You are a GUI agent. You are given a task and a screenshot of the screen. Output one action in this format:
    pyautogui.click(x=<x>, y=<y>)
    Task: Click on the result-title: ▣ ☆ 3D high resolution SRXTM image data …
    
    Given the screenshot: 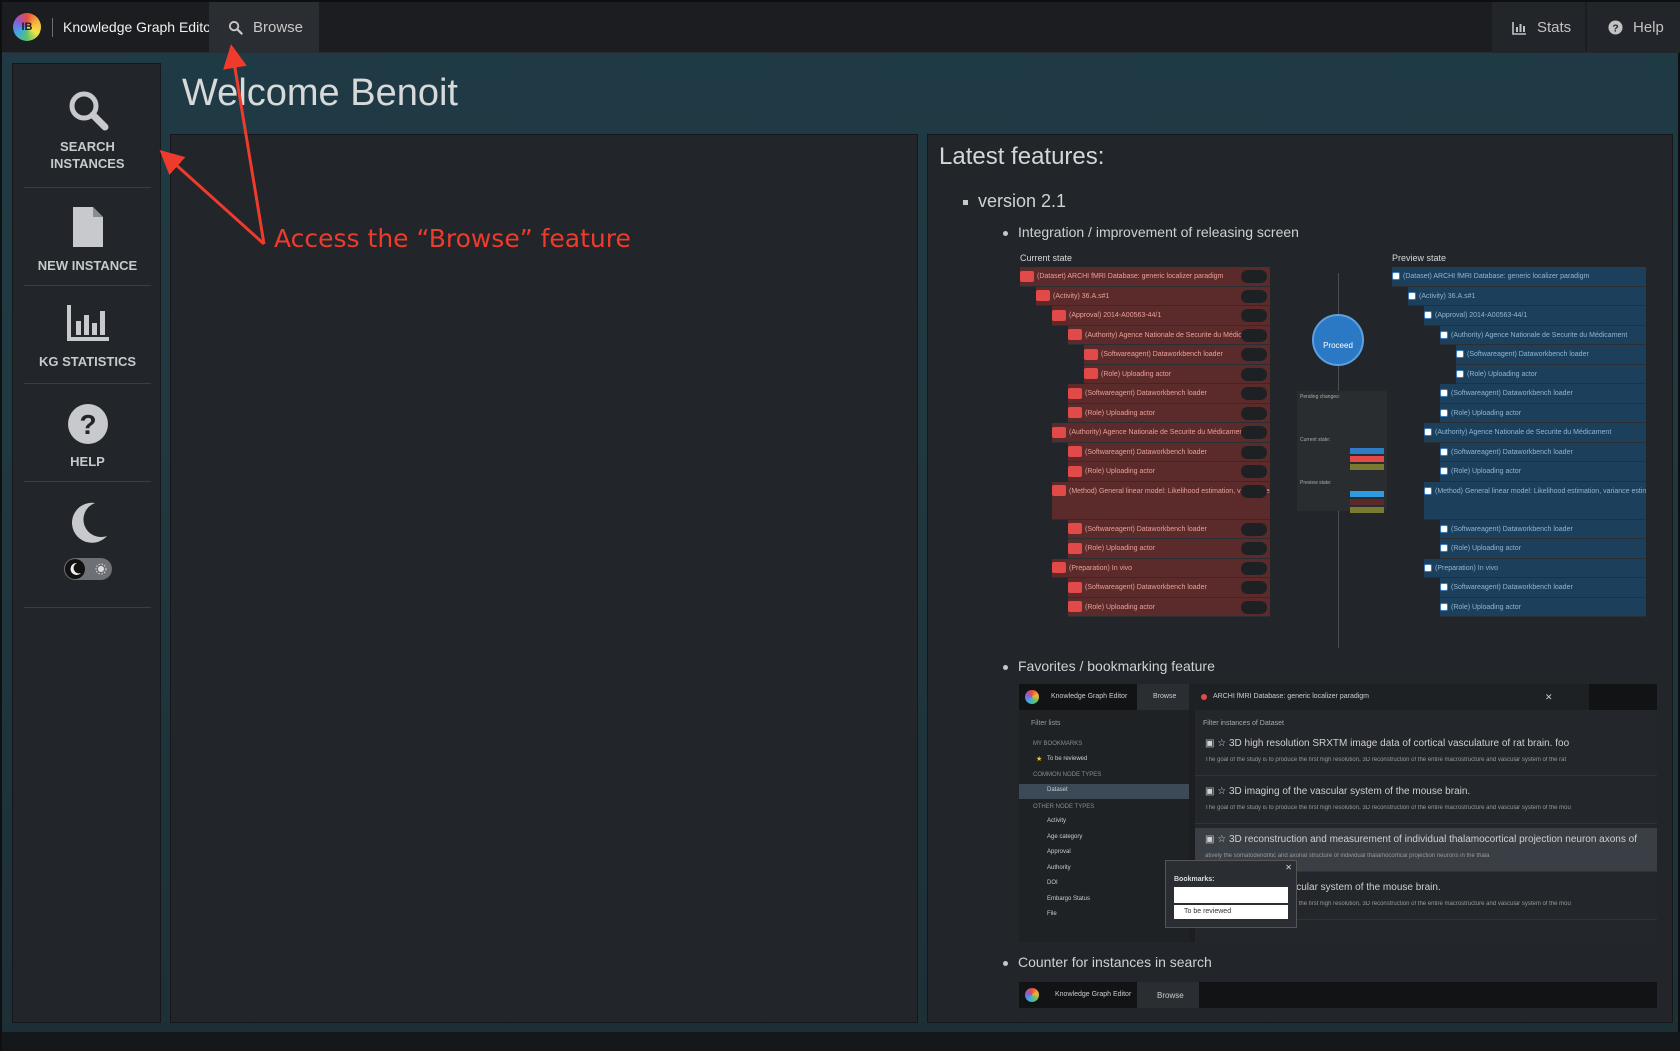 What is the action you would take?
    pyautogui.click(x=1387, y=743)
    